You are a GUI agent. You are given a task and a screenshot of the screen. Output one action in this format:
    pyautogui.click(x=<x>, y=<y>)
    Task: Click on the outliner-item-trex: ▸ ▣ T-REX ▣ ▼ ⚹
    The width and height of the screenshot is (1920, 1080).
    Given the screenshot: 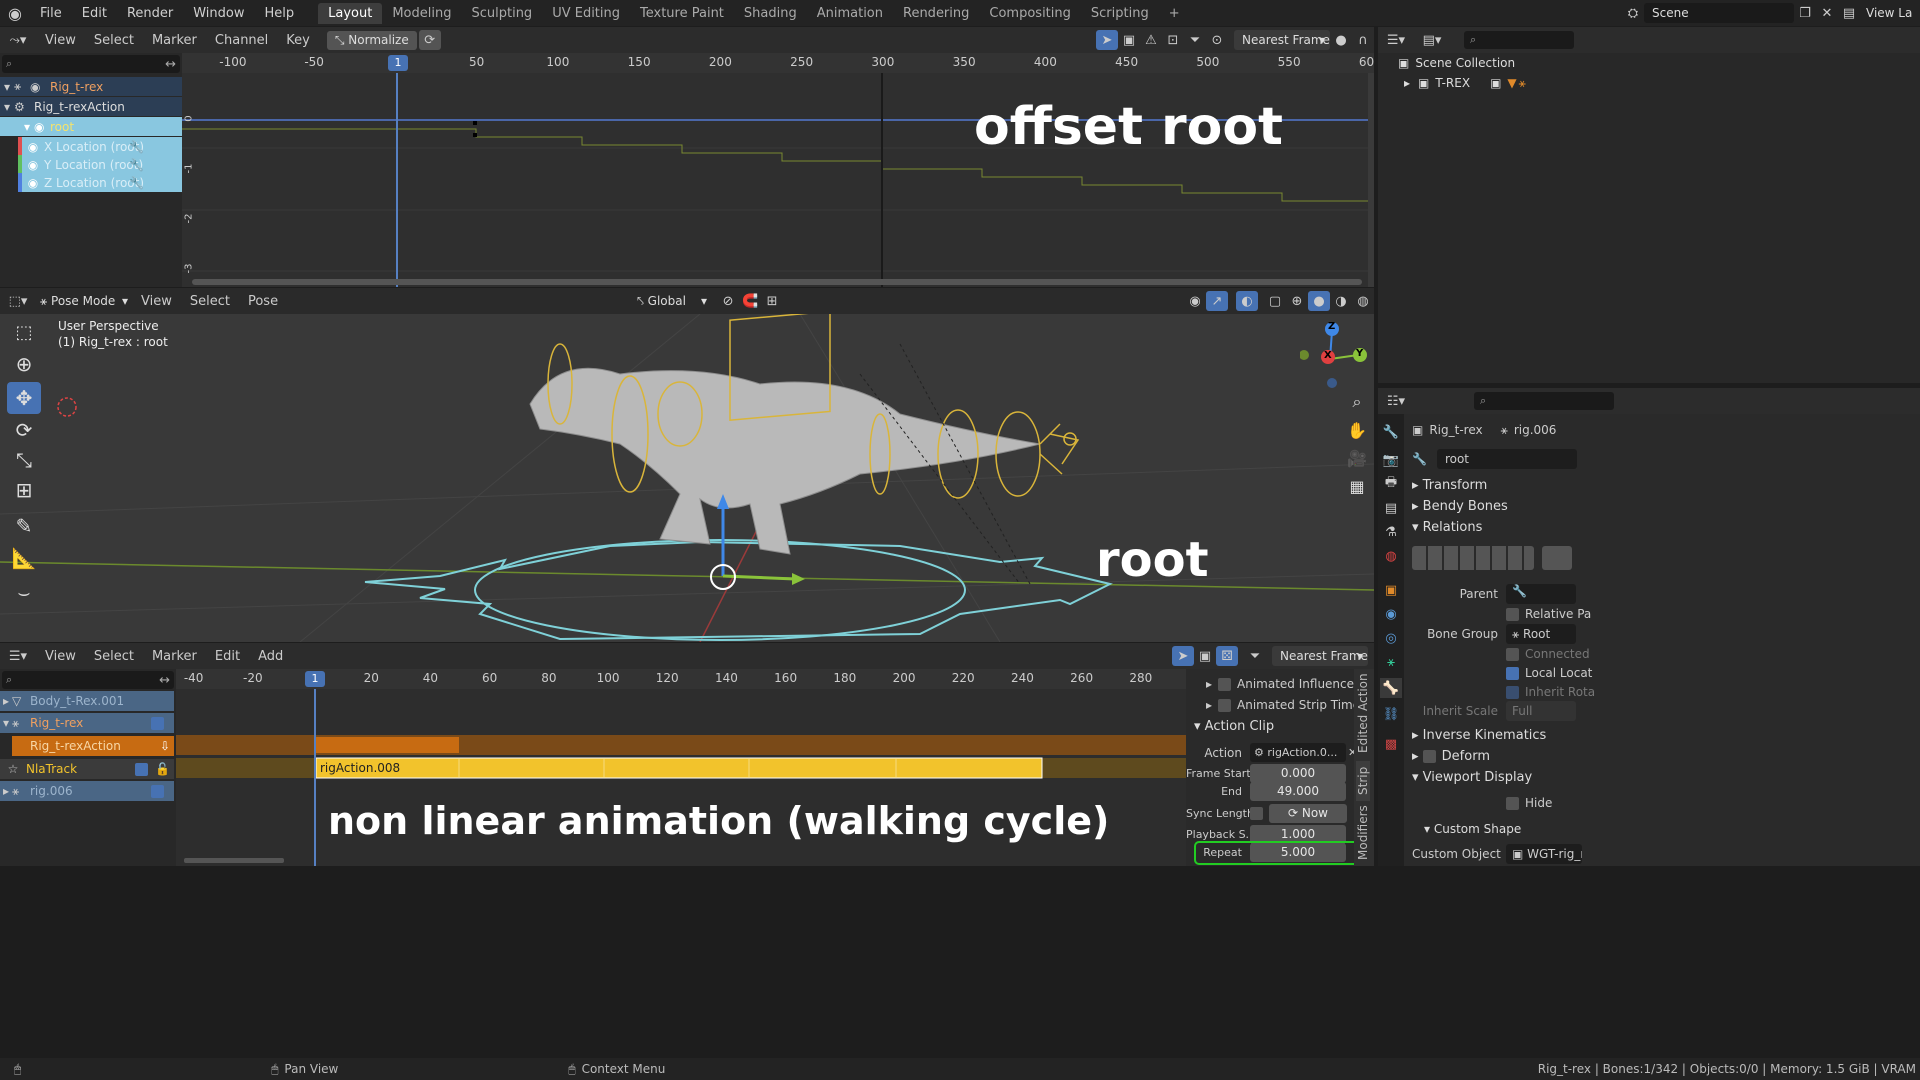 What is the action you would take?
    pyautogui.click(x=1649, y=83)
    